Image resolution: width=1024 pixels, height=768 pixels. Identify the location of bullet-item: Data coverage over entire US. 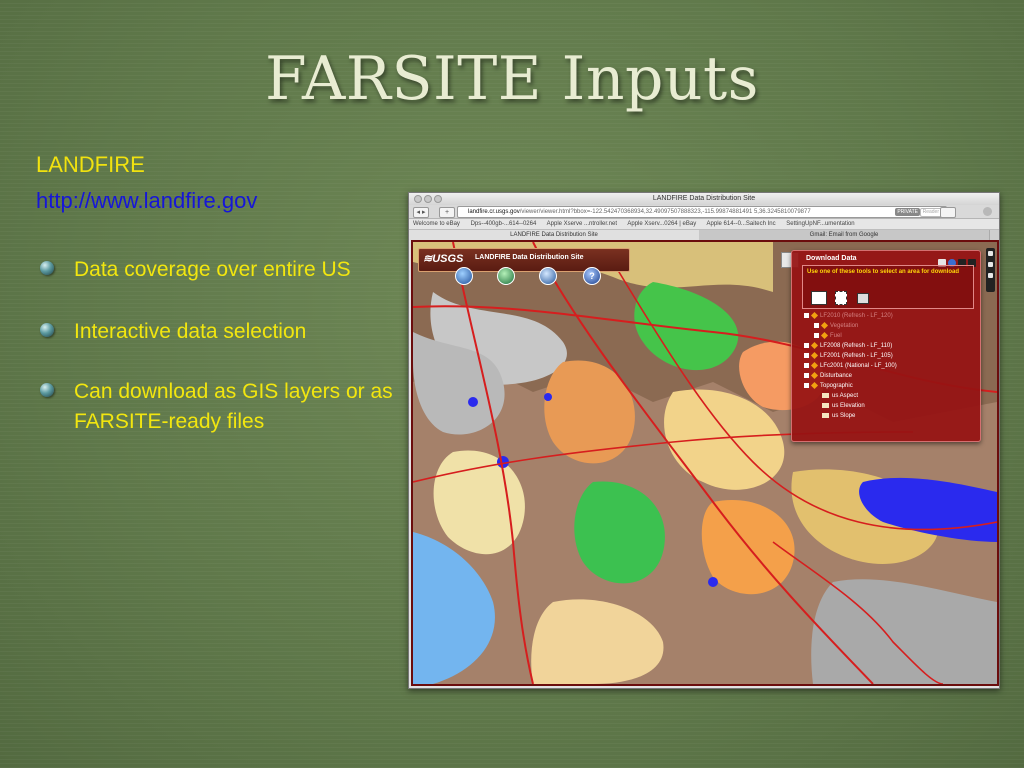
(223, 270).